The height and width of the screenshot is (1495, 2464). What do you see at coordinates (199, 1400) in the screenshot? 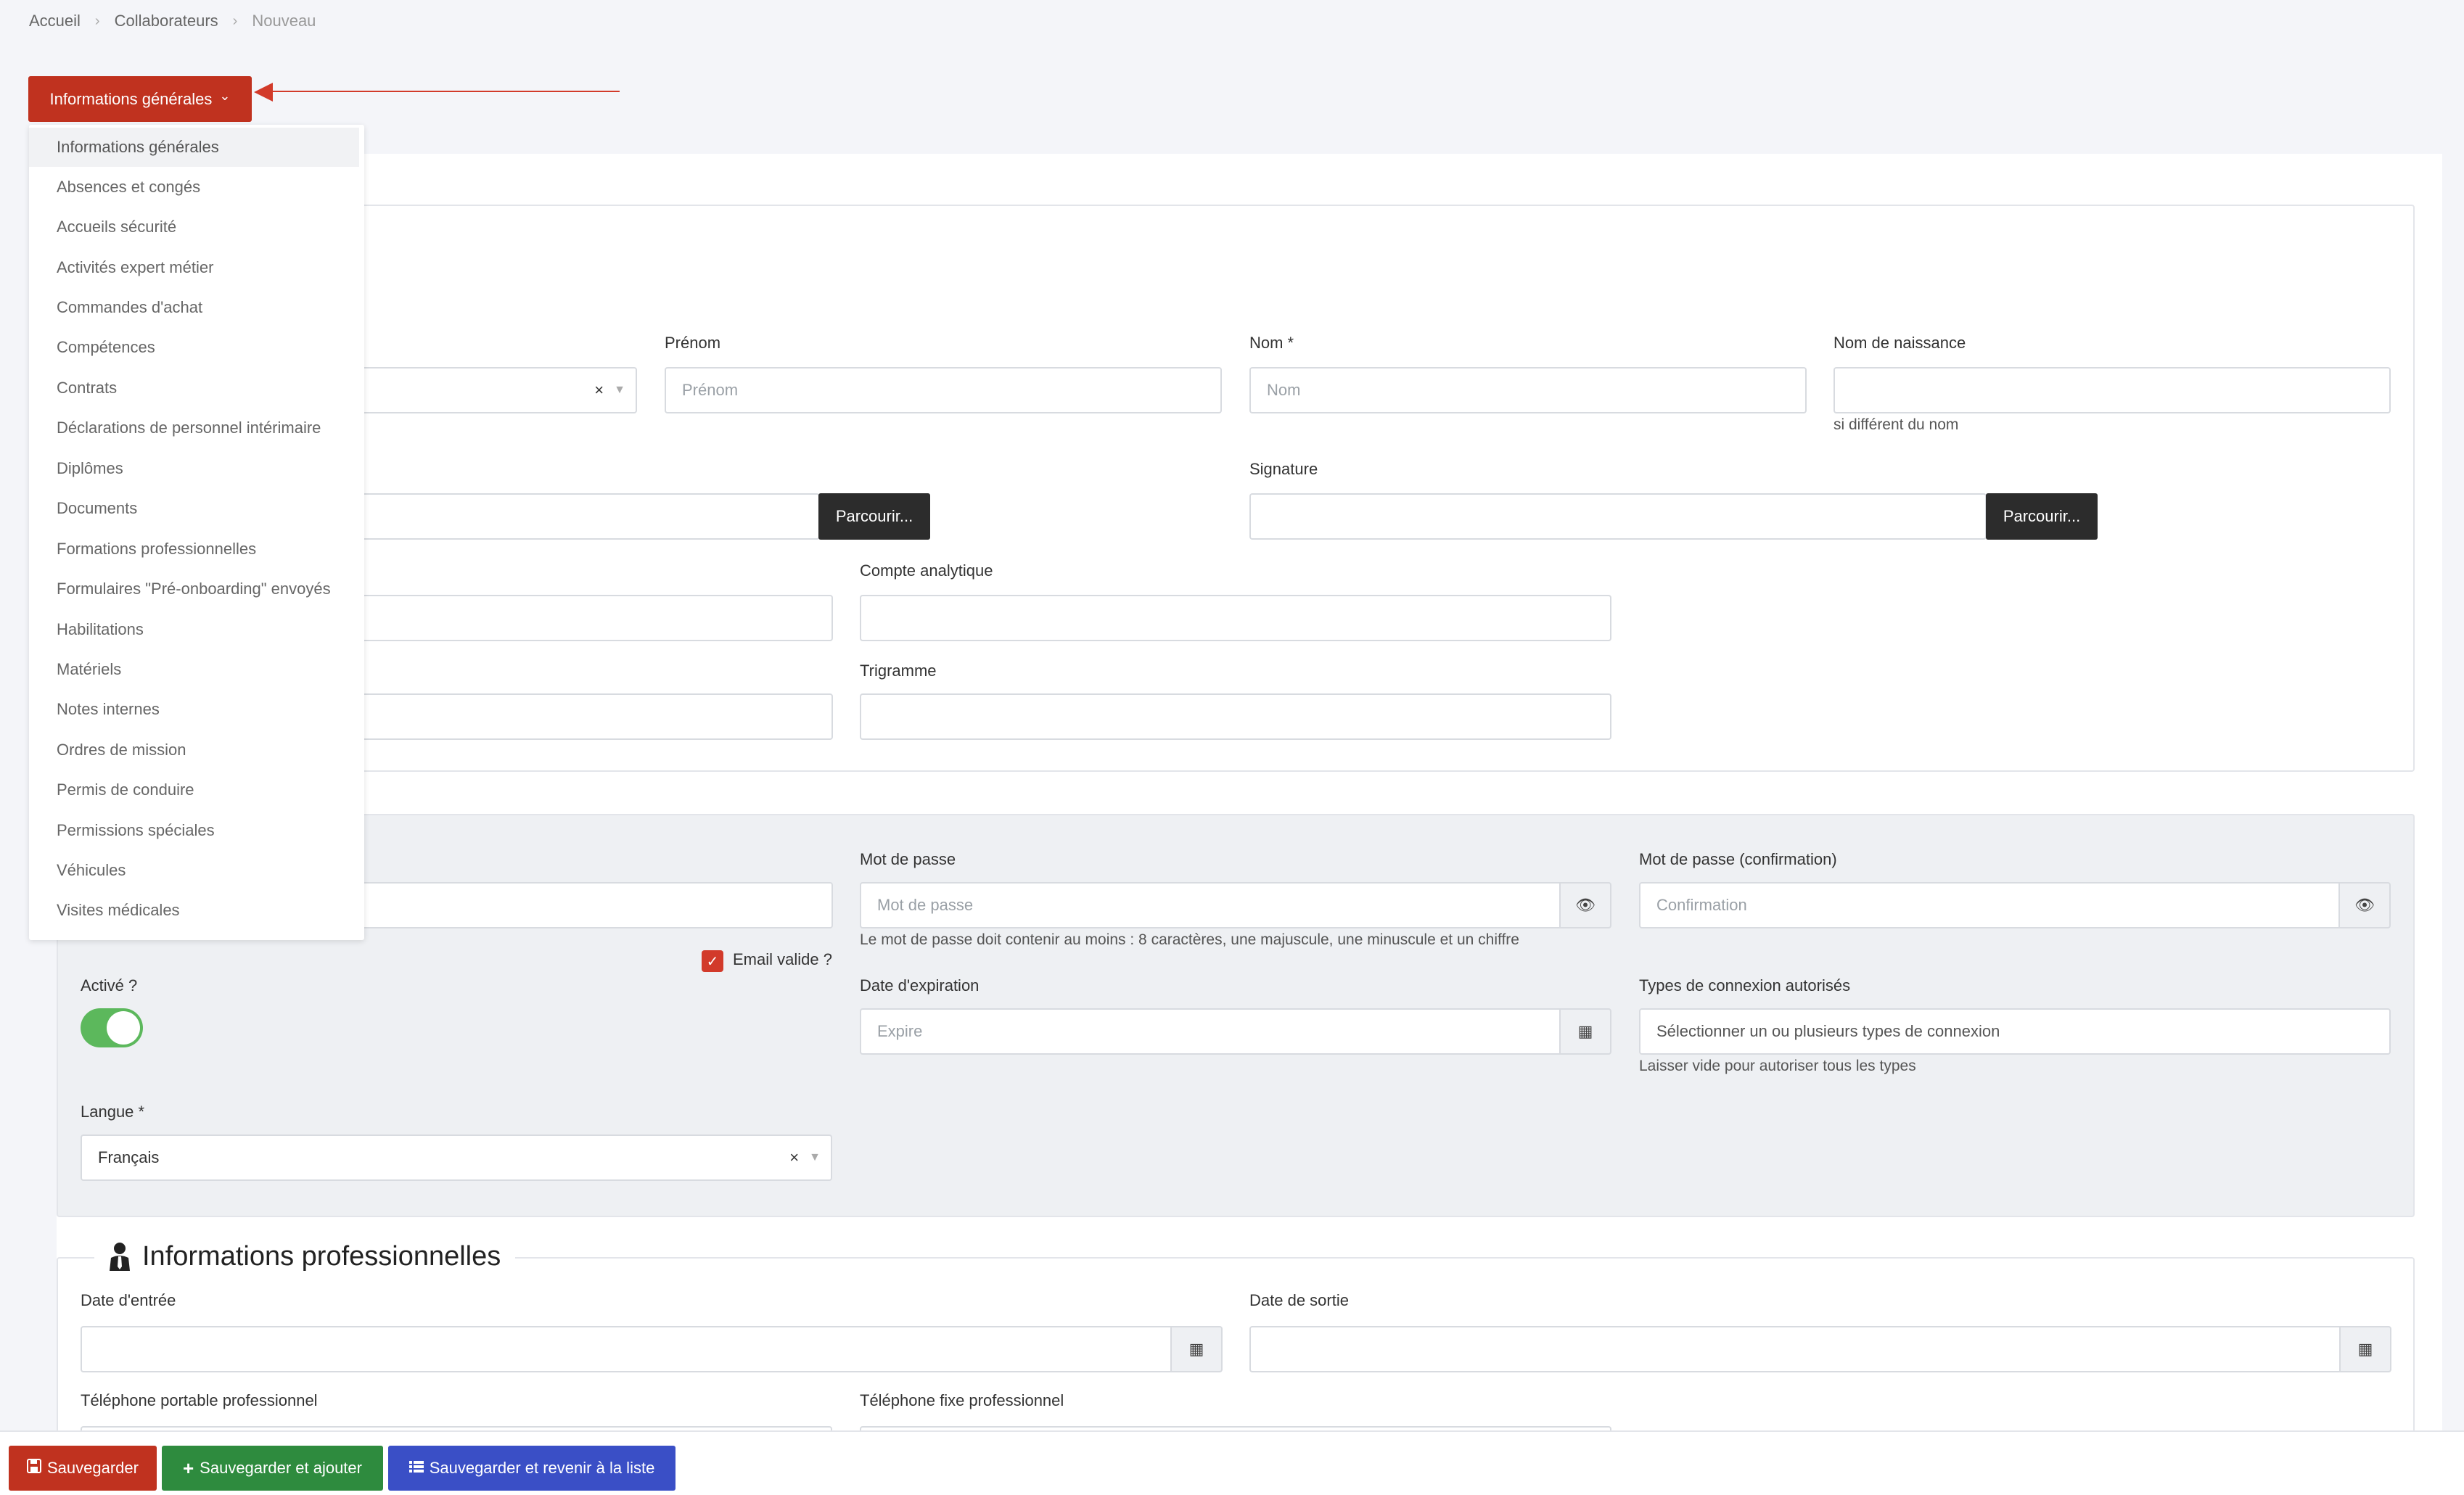
I see `tel-portable-label: Téléphone portable professionnel` at bounding box center [199, 1400].